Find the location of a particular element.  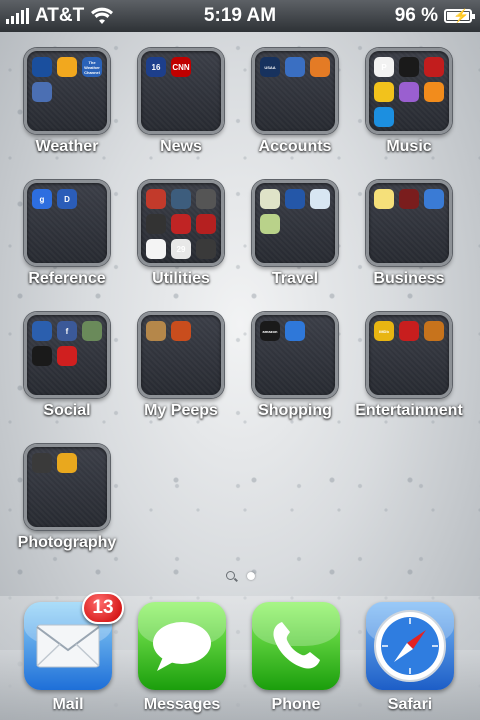

maps-icon is located at coordinates (270, 199).